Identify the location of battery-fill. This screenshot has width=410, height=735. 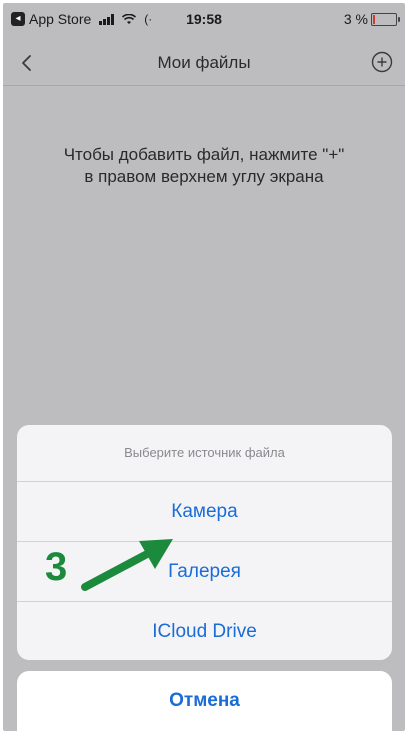
(374, 19).